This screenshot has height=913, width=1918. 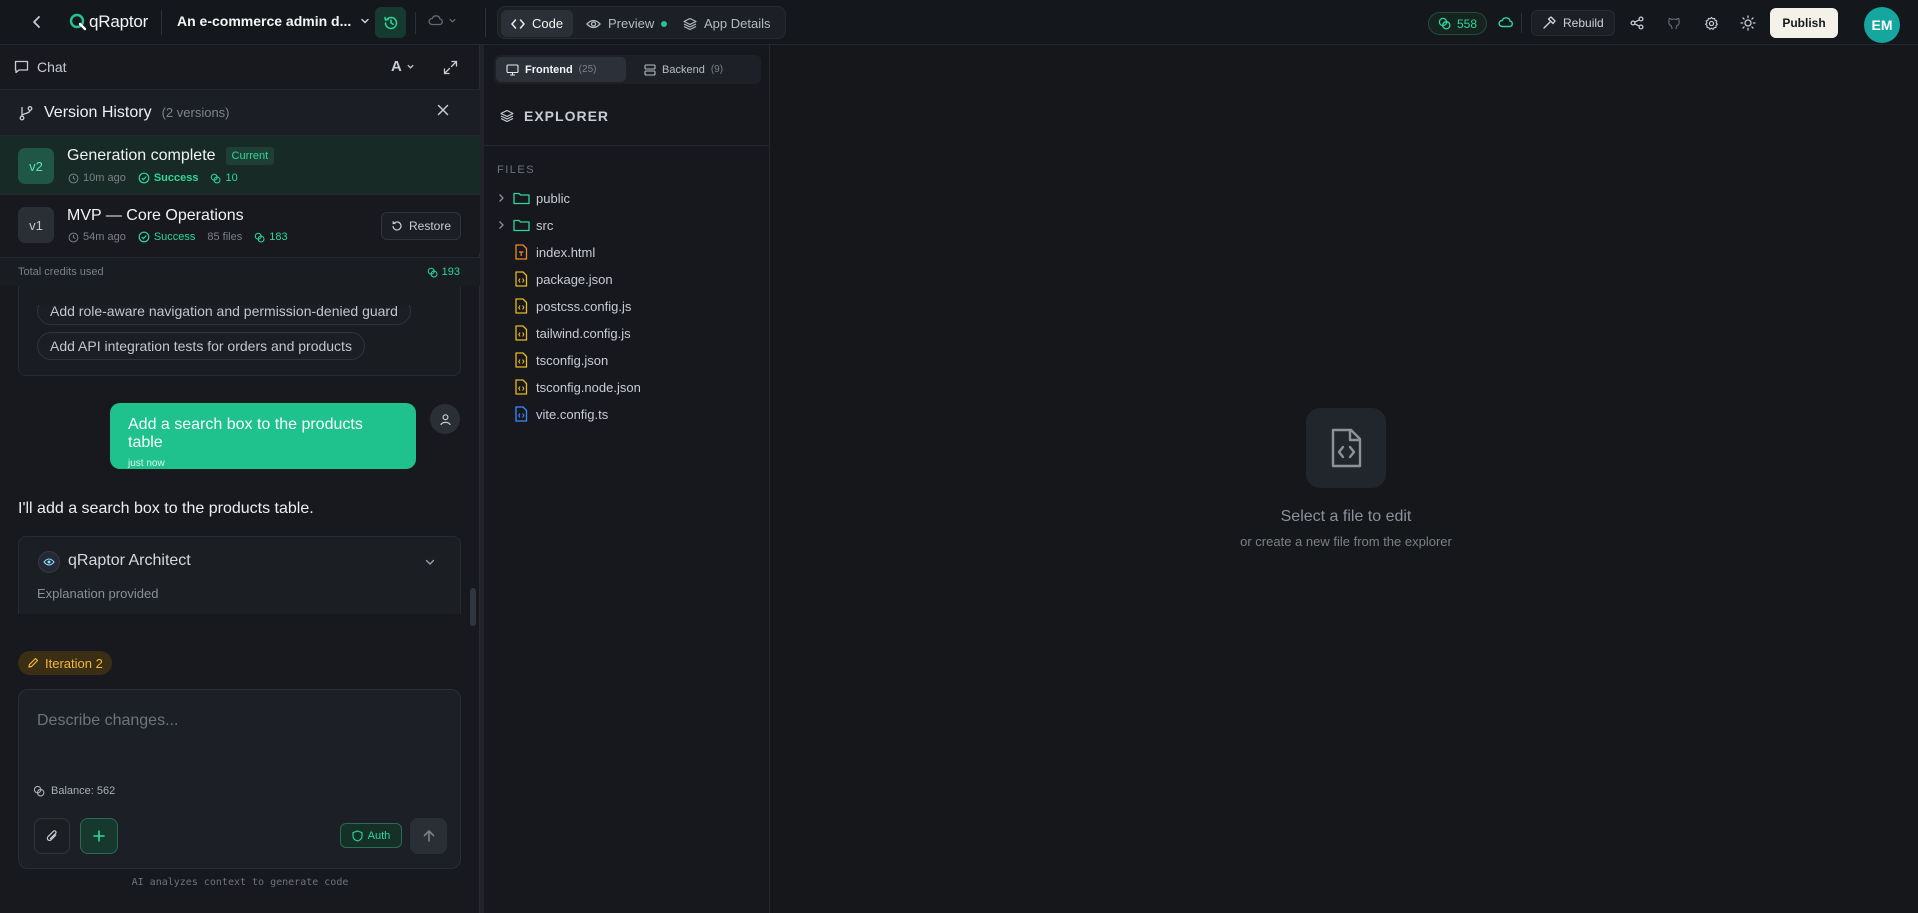 What do you see at coordinates (584, 306) in the screenshot?
I see `file-name: postcss.config.js` at bounding box center [584, 306].